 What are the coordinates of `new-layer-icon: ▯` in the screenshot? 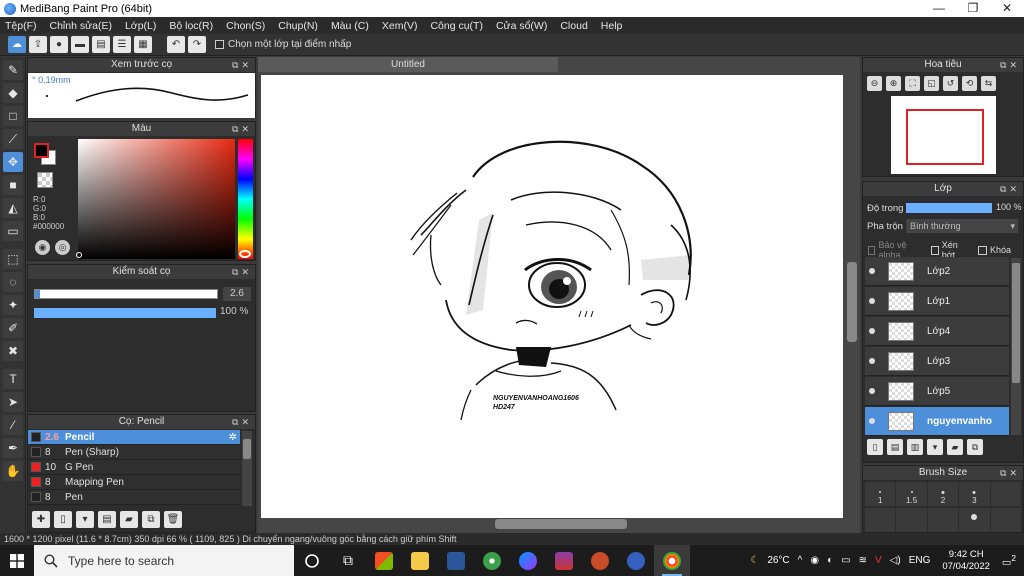 It's located at (875, 447).